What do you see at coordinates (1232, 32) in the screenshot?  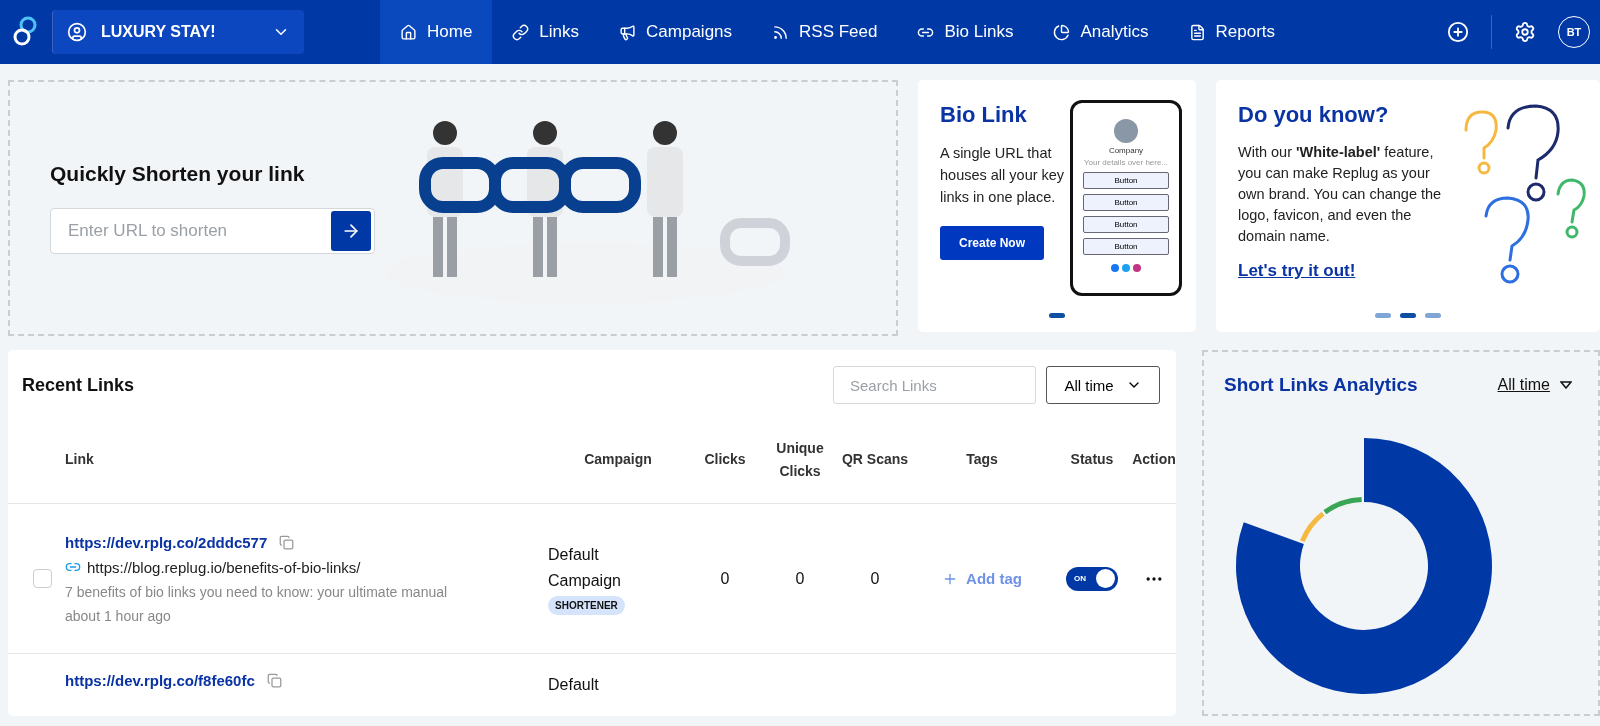 I see `nav-tab: Reports` at bounding box center [1232, 32].